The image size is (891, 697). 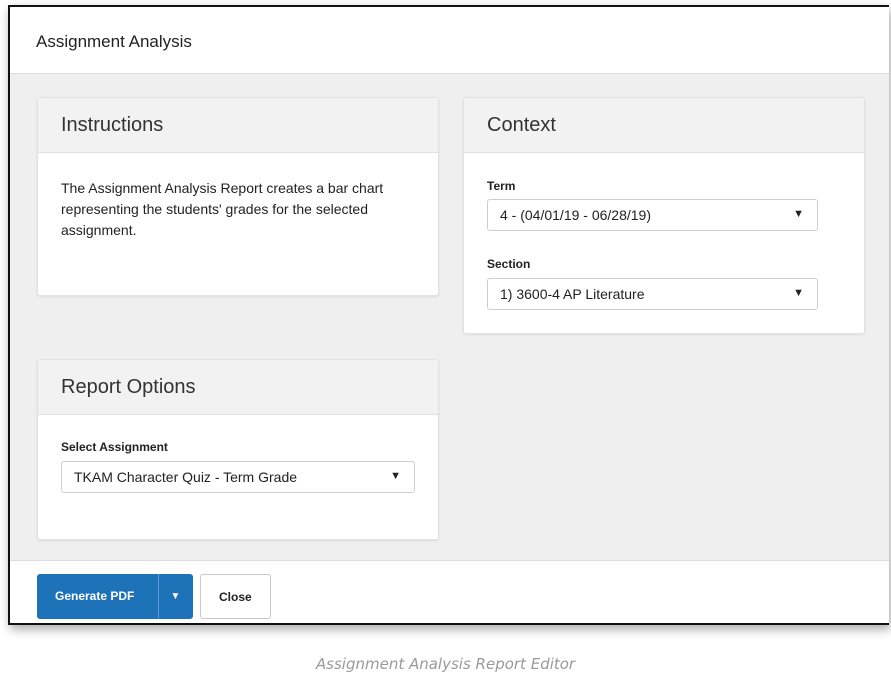 I want to click on instructions-heading: Instructions, so click(x=112, y=125).